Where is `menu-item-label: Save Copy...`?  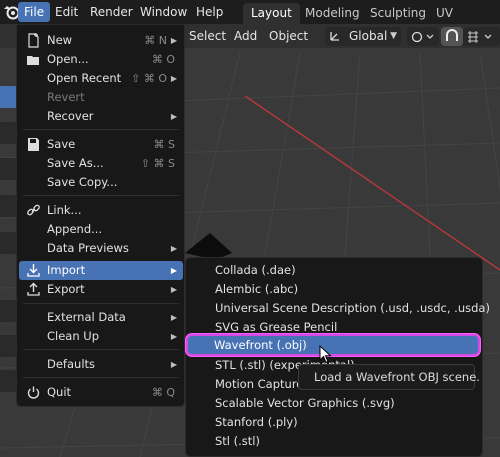
menu-item-label: Save Copy... is located at coordinates (82, 182).